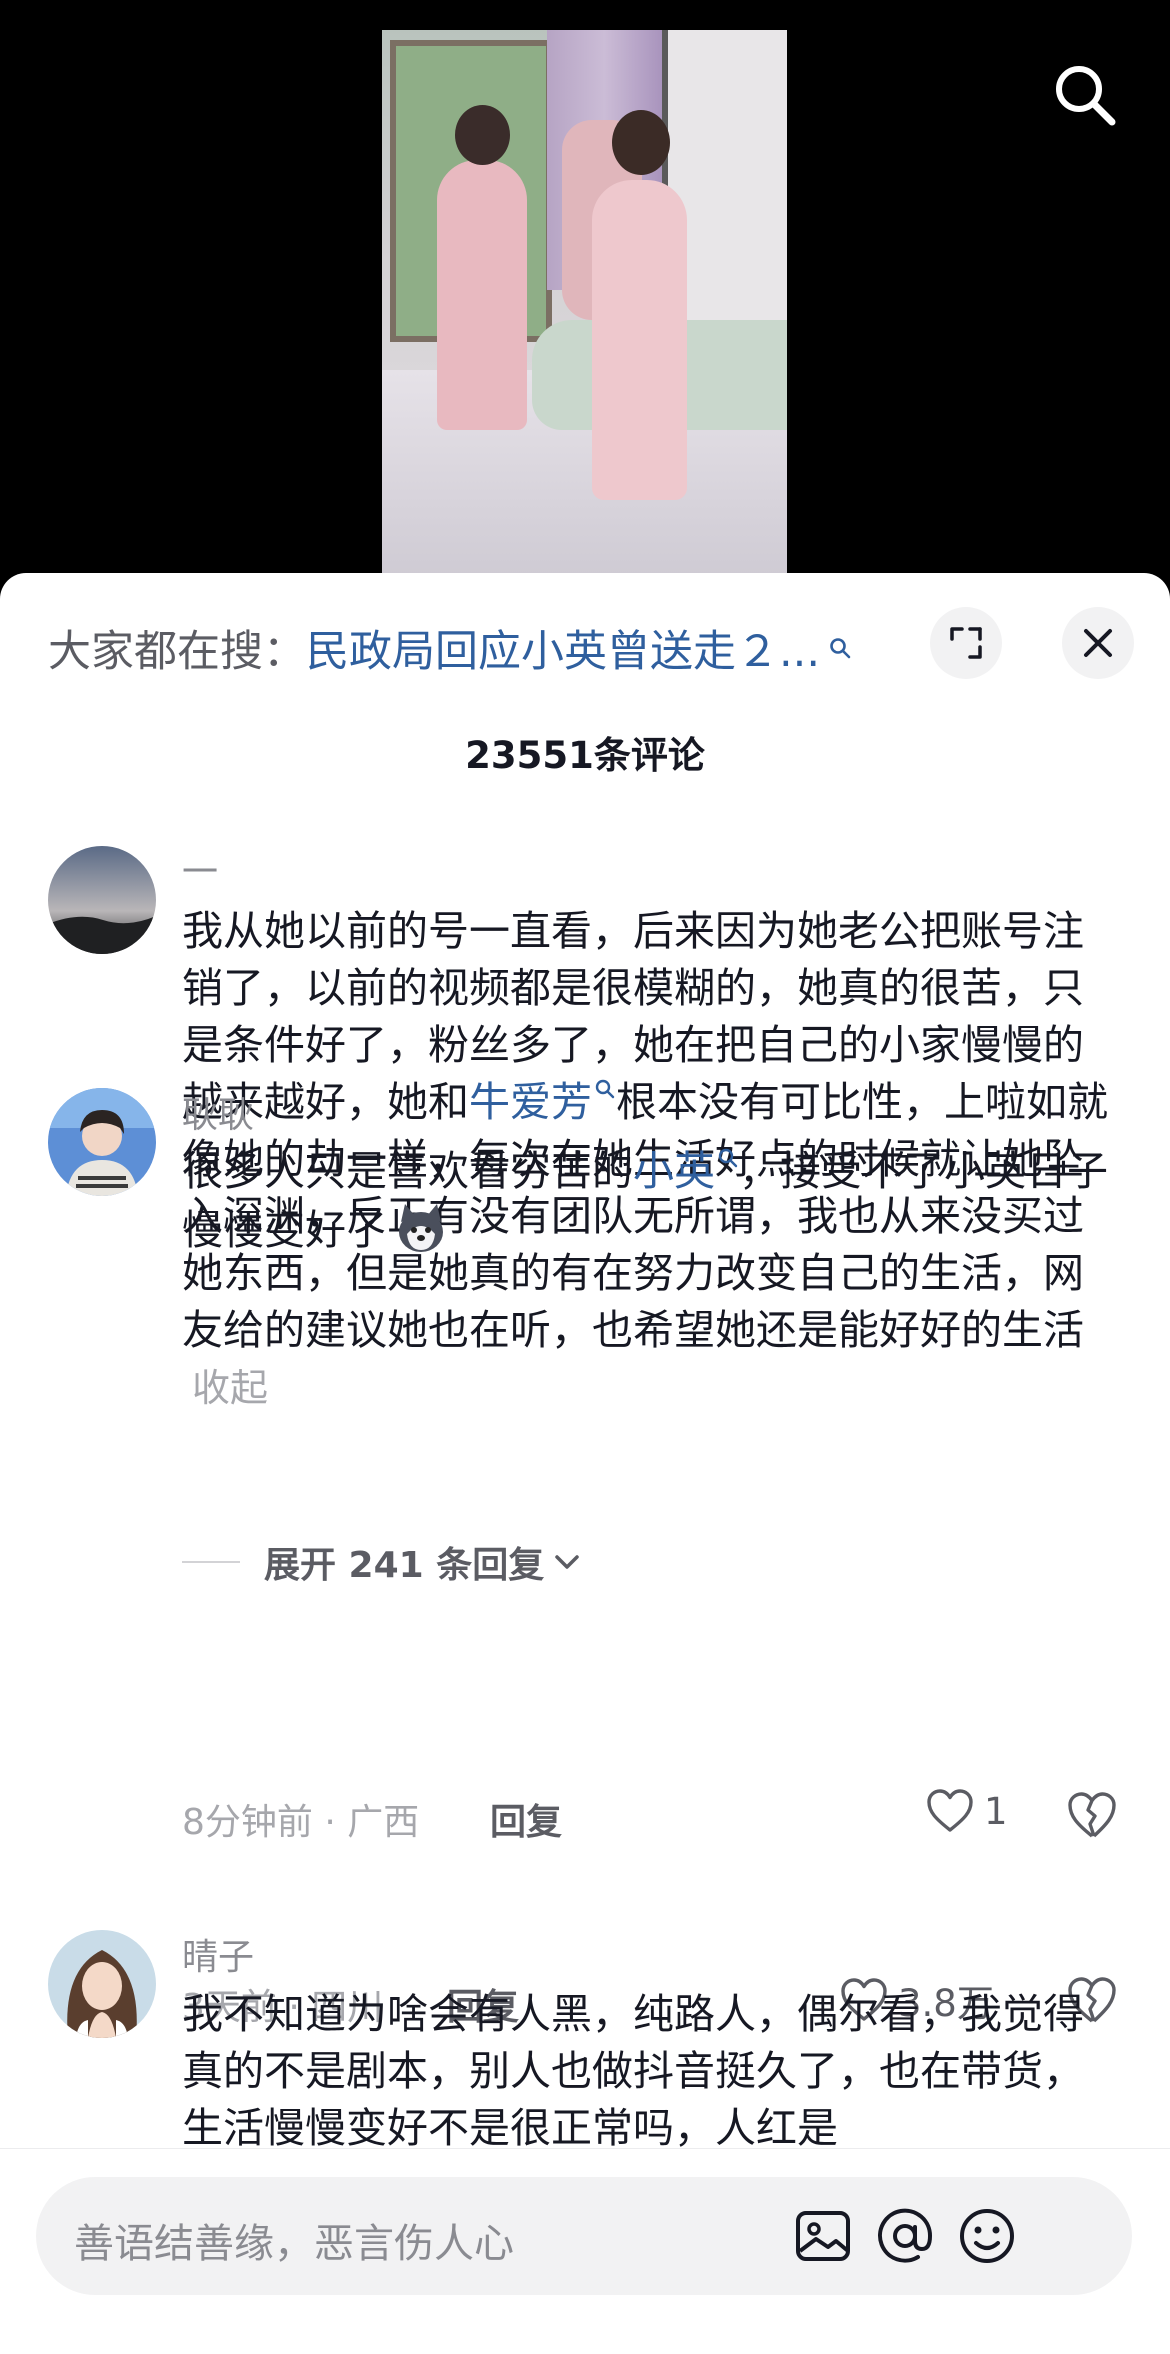 The height and width of the screenshot is (2354, 1170). What do you see at coordinates (211, 1562) in the screenshot?
I see `divider-line` at bounding box center [211, 1562].